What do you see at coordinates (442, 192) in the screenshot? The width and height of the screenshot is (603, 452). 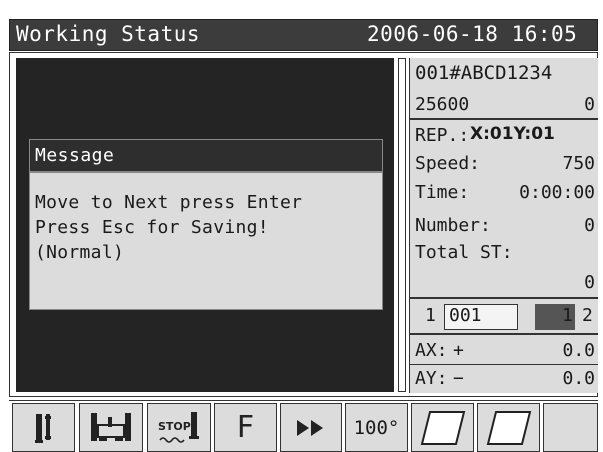 I see `time-label: Time:` at bounding box center [442, 192].